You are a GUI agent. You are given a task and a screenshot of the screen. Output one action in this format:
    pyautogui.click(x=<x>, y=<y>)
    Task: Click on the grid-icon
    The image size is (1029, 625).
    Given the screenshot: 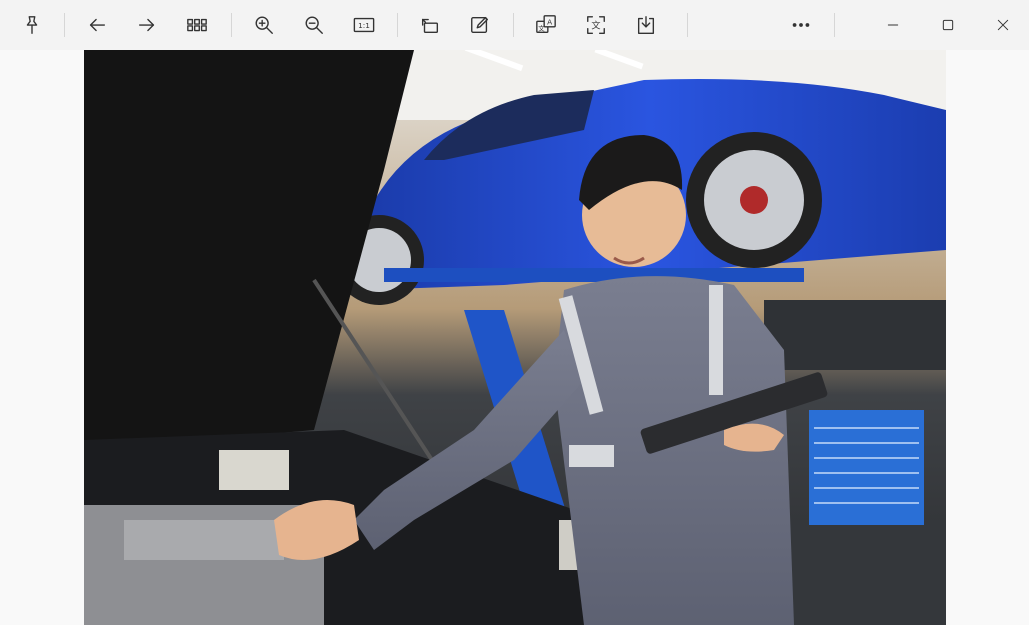 What is the action you would take?
    pyautogui.click(x=197, y=25)
    